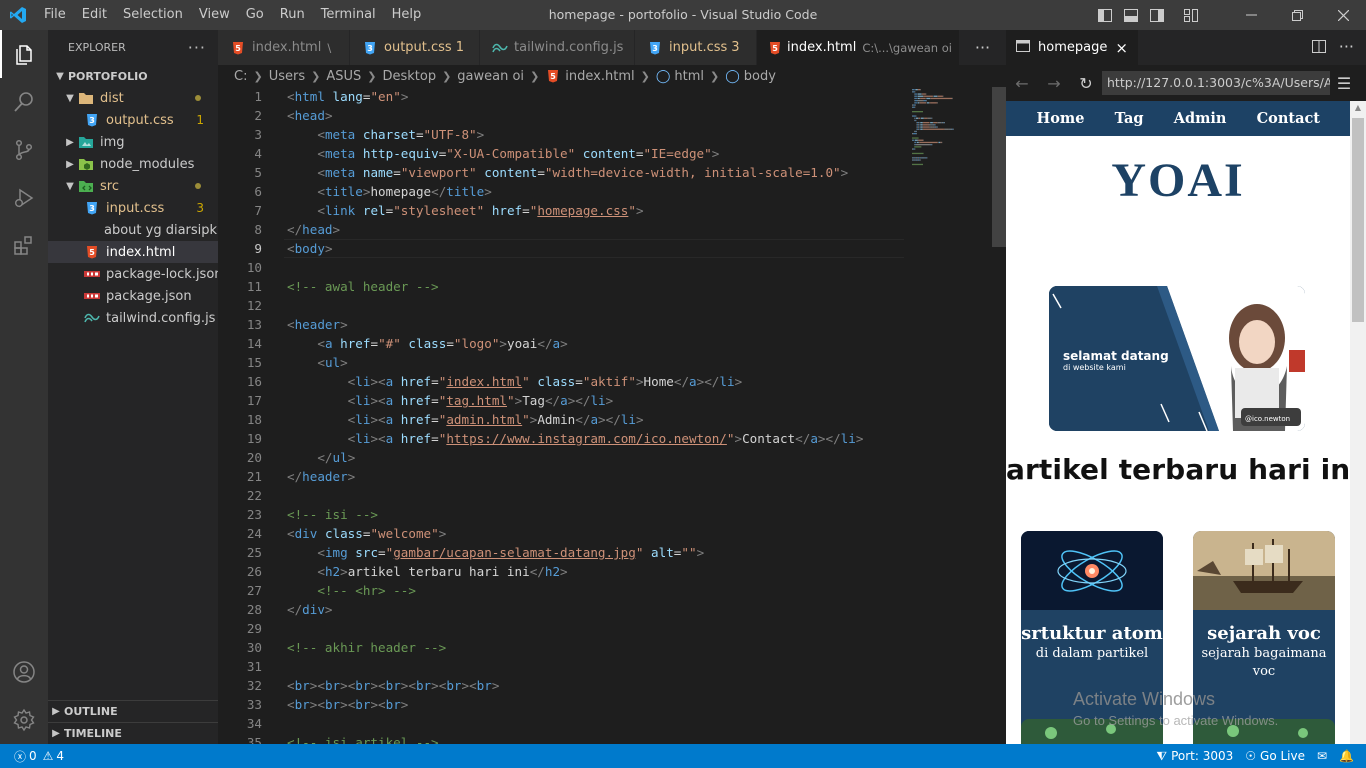 This screenshot has width=1366, height=768. I want to click on search-icon, so click(24, 102).